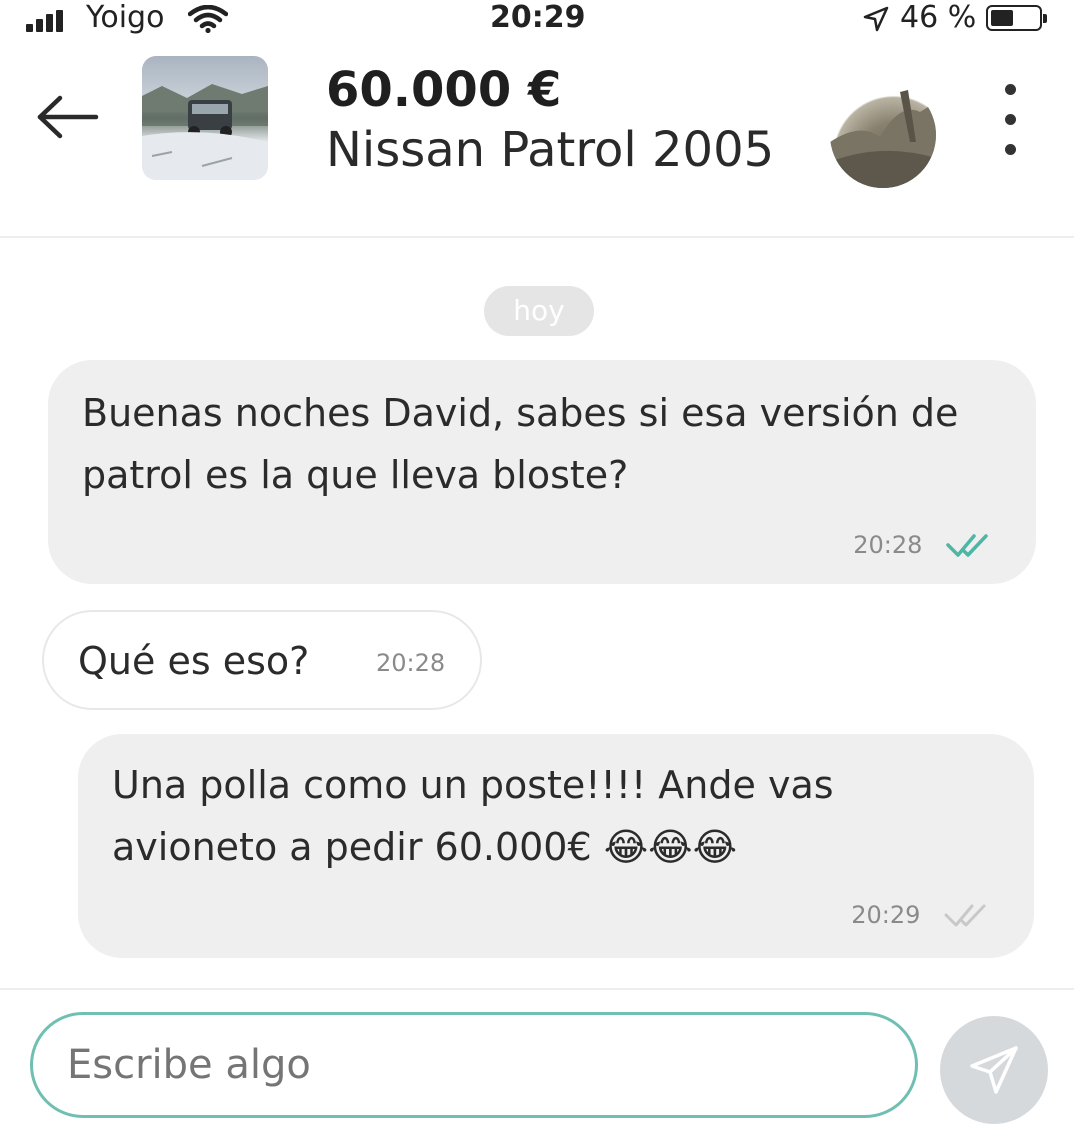 The height and width of the screenshot is (1126, 1074). What do you see at coordinates (1011, 120) in the screenshot?
I see `more-options-button` at bounding box center [1011, 120].